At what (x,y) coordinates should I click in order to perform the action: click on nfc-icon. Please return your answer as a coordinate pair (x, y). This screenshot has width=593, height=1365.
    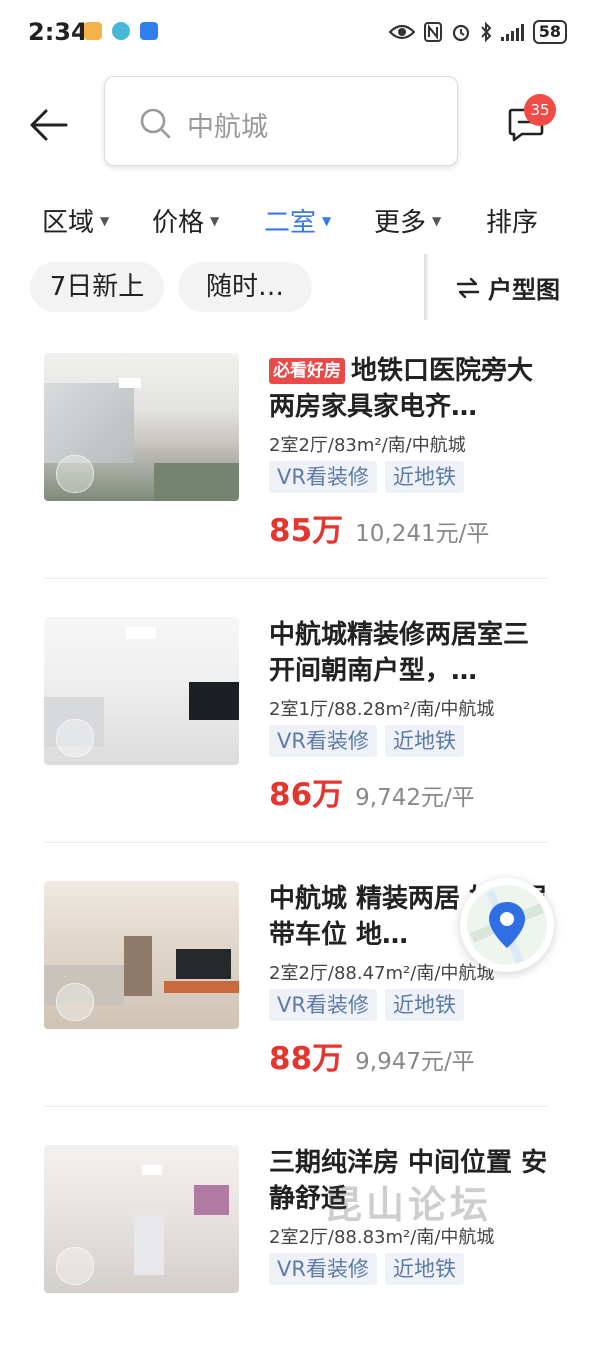
    Looking at the image, I should click on (432, 32).